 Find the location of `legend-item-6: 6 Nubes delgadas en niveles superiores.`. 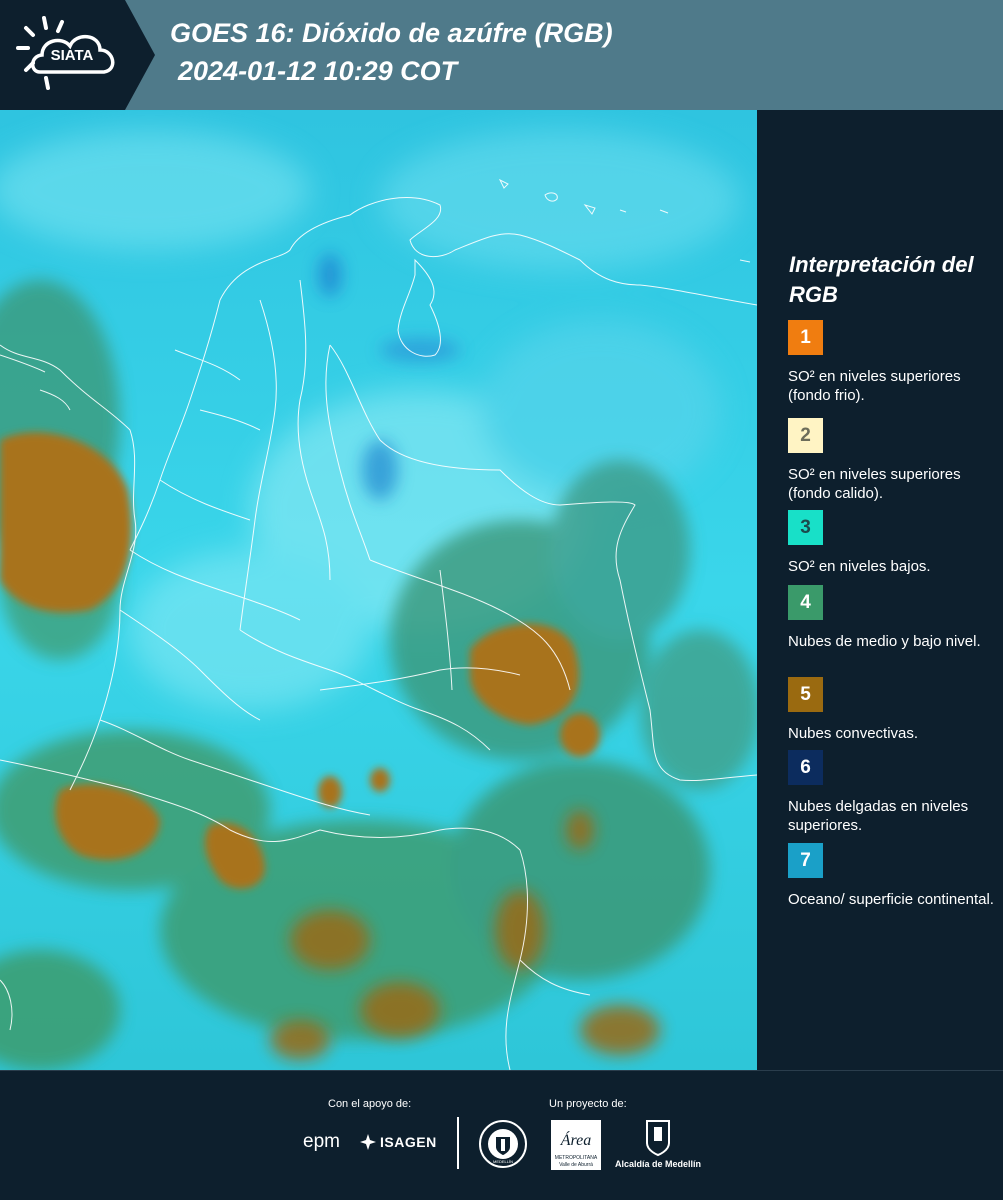

legend-item-6: 6 Nubes delgadas en niveles superiores. is located at coordinates (893, 792).